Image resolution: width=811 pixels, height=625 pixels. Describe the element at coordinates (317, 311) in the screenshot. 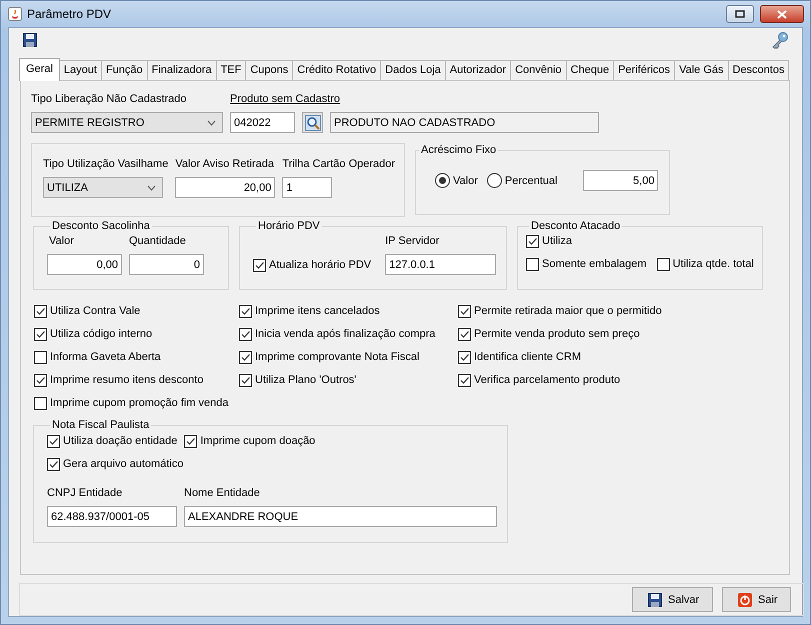

I see `checkbox-label: Imprime itens cancelados` at that location.